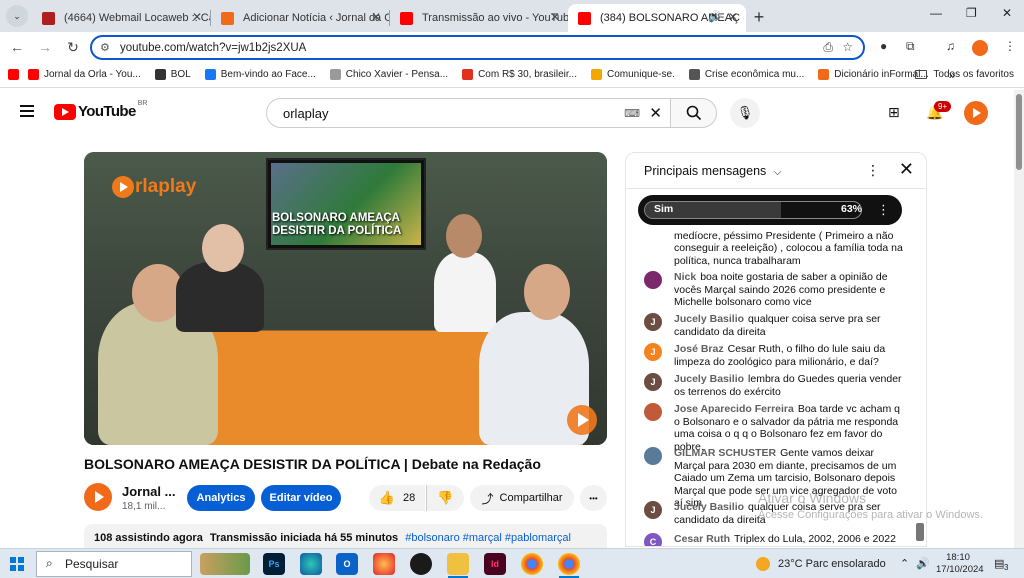  What do you see at coordinates (105, 47) in the screenshot?
I see `site-info-icon: ⚙` at bounding box center [105, 47].